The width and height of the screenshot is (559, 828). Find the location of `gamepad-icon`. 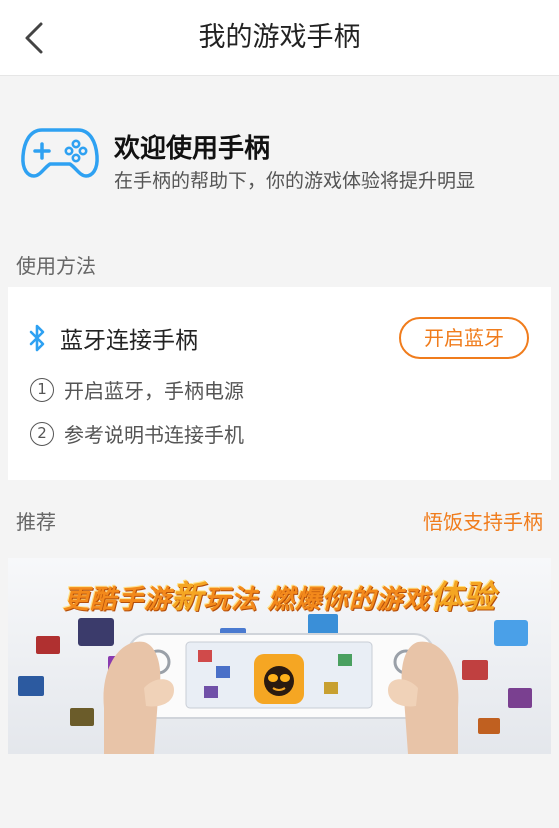

gamepad-icon is located at coordinates (60, 153).